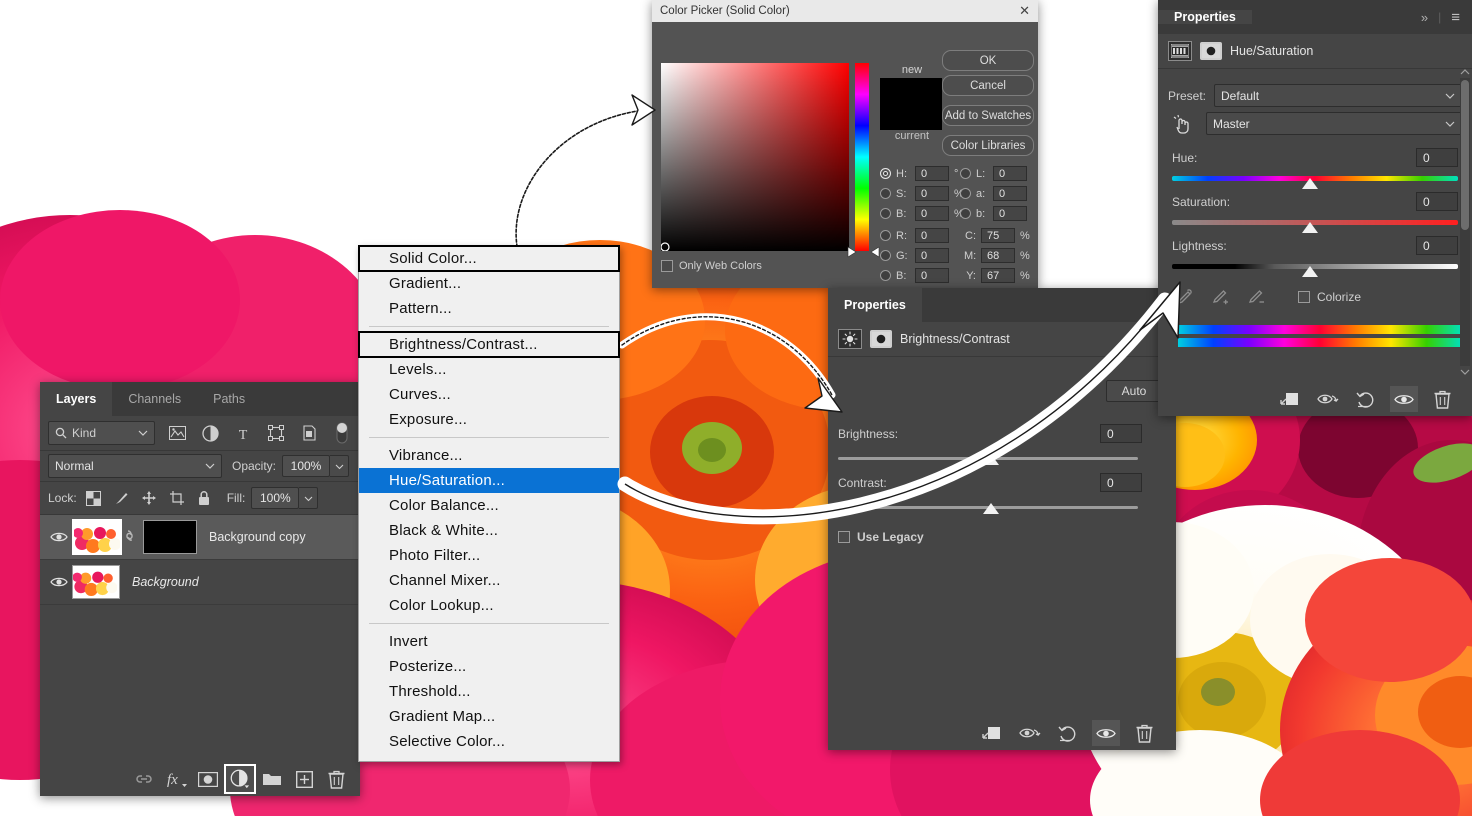  What do you see at coordinates (170, 537) in the screenshot?
I see `layer-mask-thumbnail` at bounding box center [170, 537].